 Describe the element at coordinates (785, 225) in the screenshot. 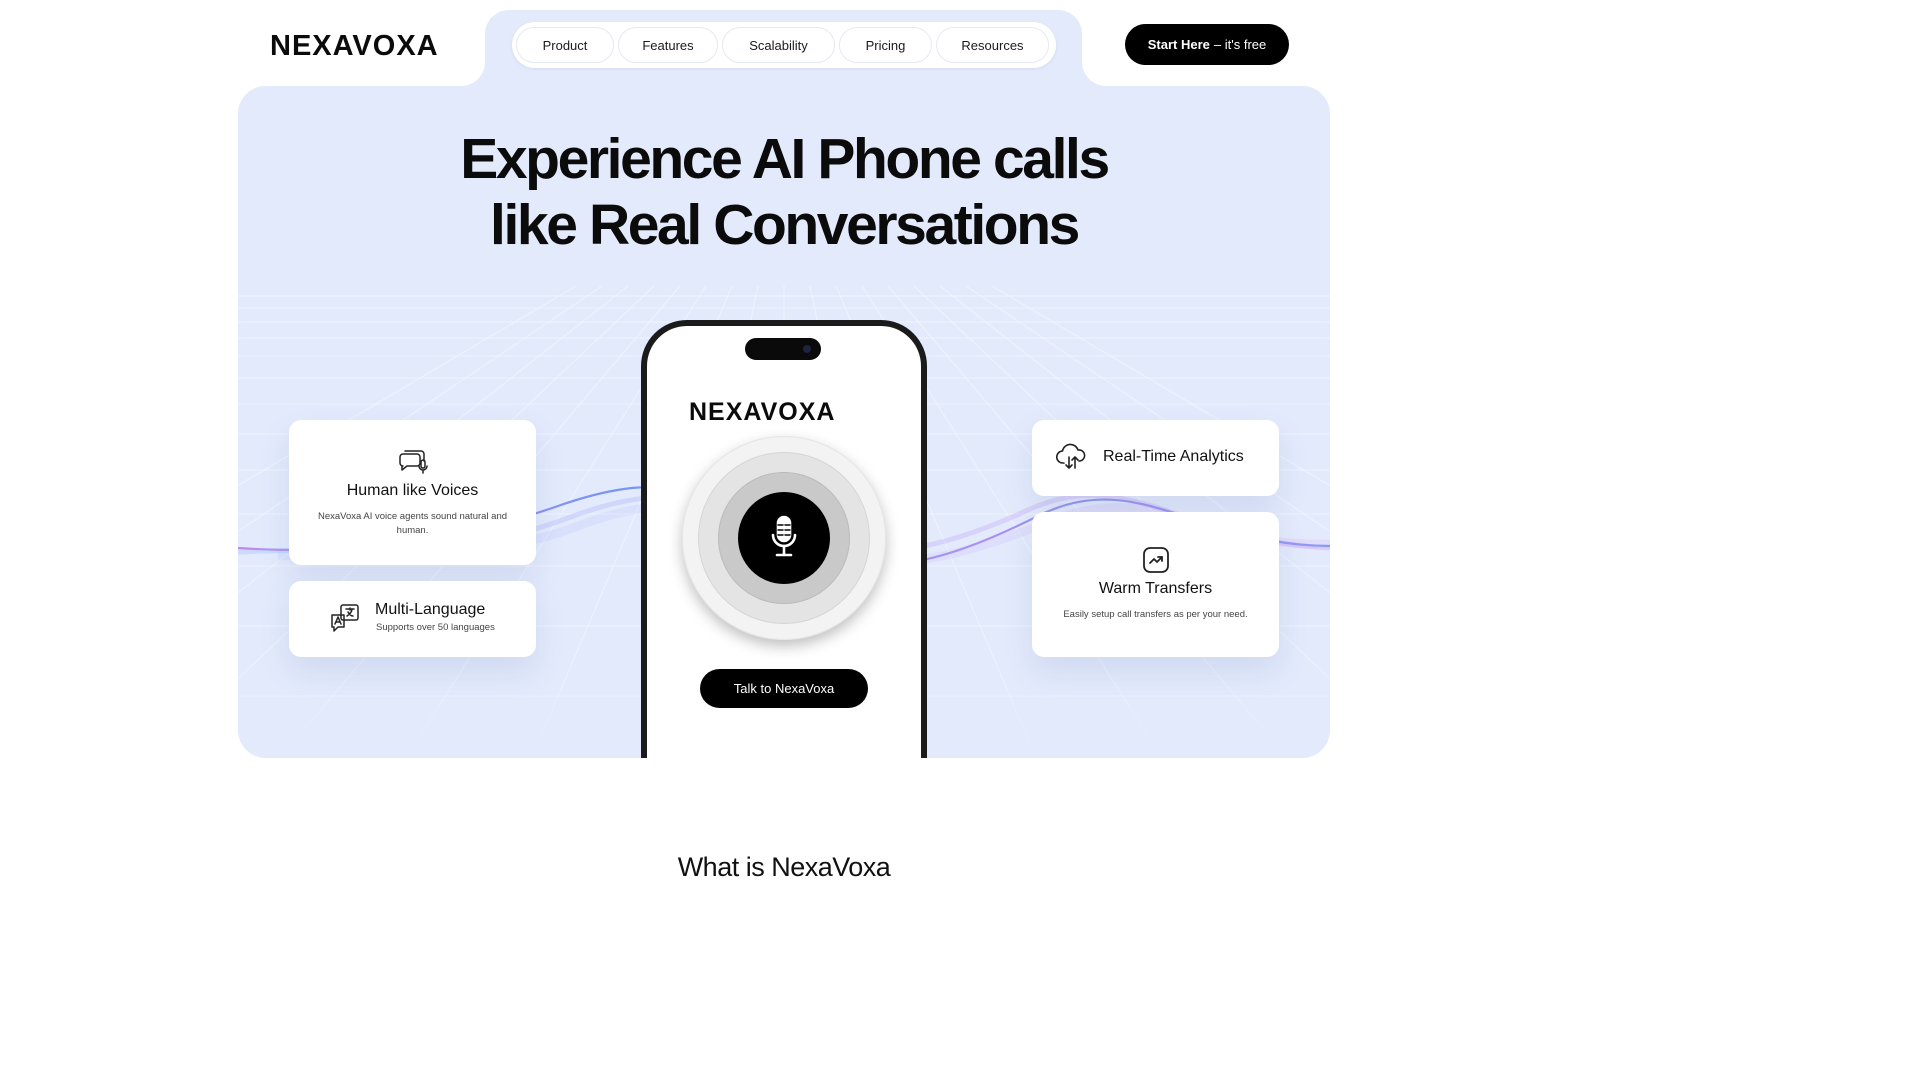

I see `hero-title-line-2: like Real Conversations` at that location.